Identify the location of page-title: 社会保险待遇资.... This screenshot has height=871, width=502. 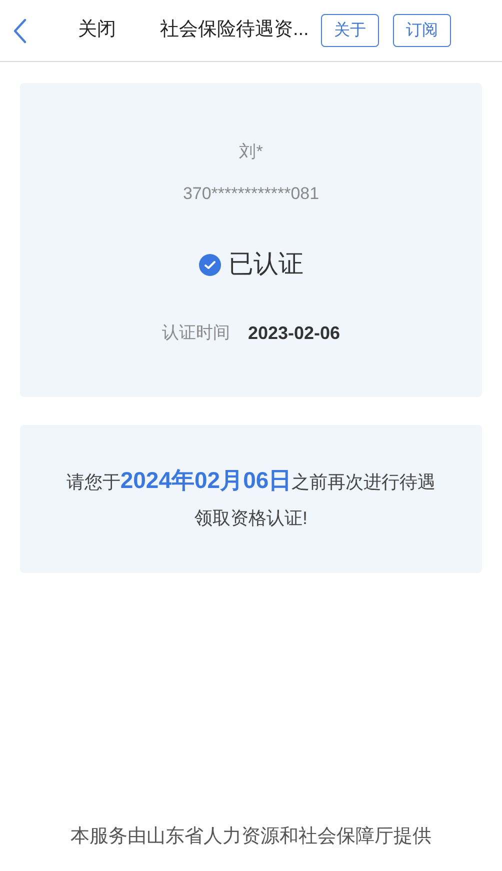
(234, 30).